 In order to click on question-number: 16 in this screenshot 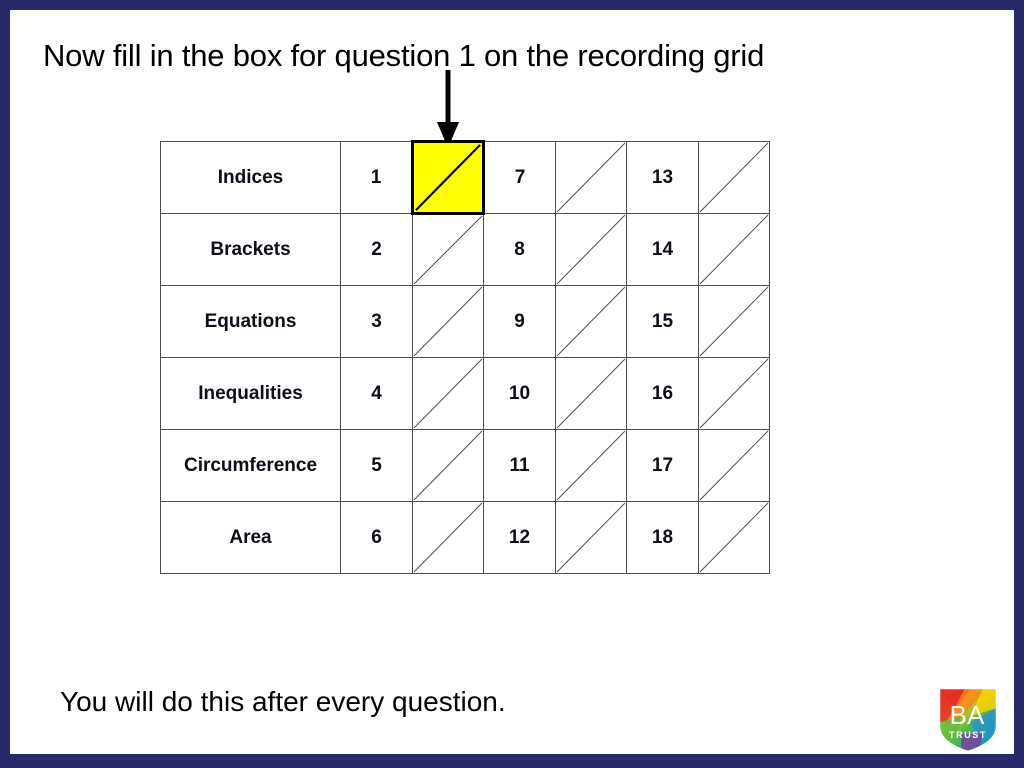, I will do `click(662, 393)`.